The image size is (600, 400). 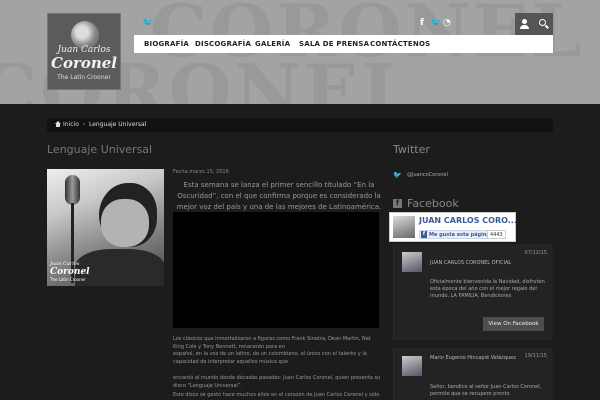 I want to click on image-logo-line3: The Latin Crooner, so click(x=68, y=279).